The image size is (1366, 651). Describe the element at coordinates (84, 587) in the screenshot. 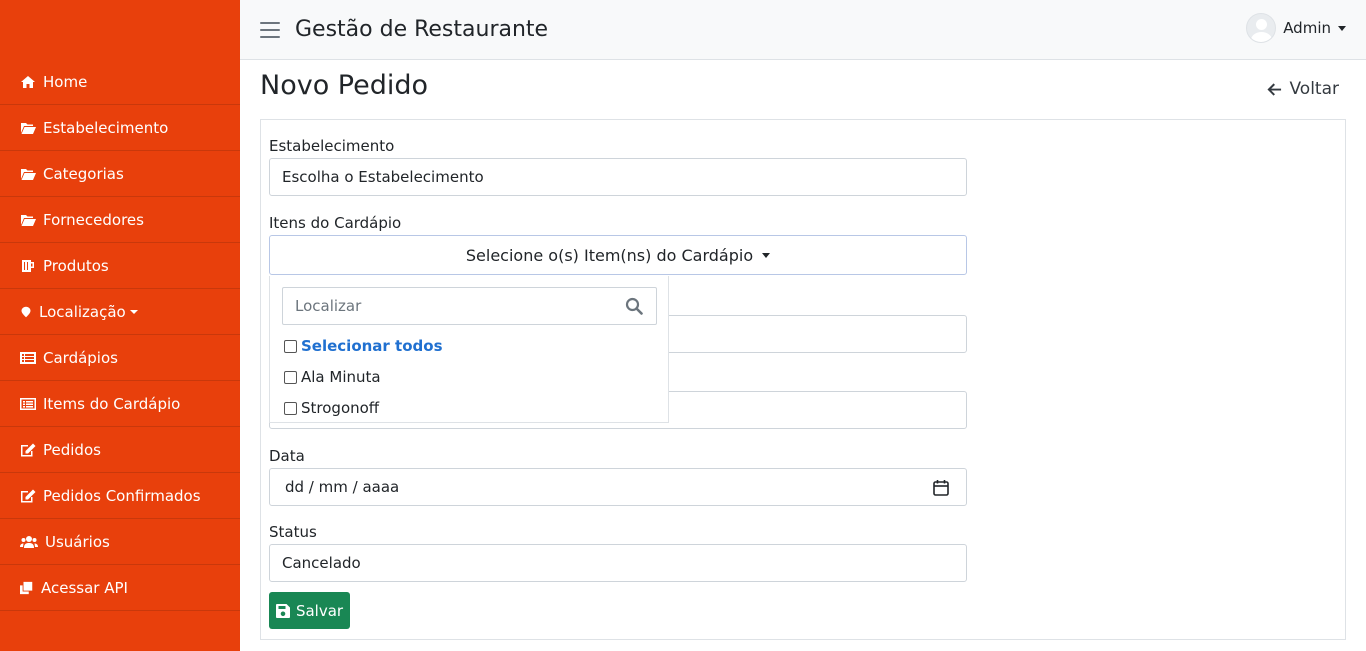

I see `sidebar-item-label: Acessar API` at that location.